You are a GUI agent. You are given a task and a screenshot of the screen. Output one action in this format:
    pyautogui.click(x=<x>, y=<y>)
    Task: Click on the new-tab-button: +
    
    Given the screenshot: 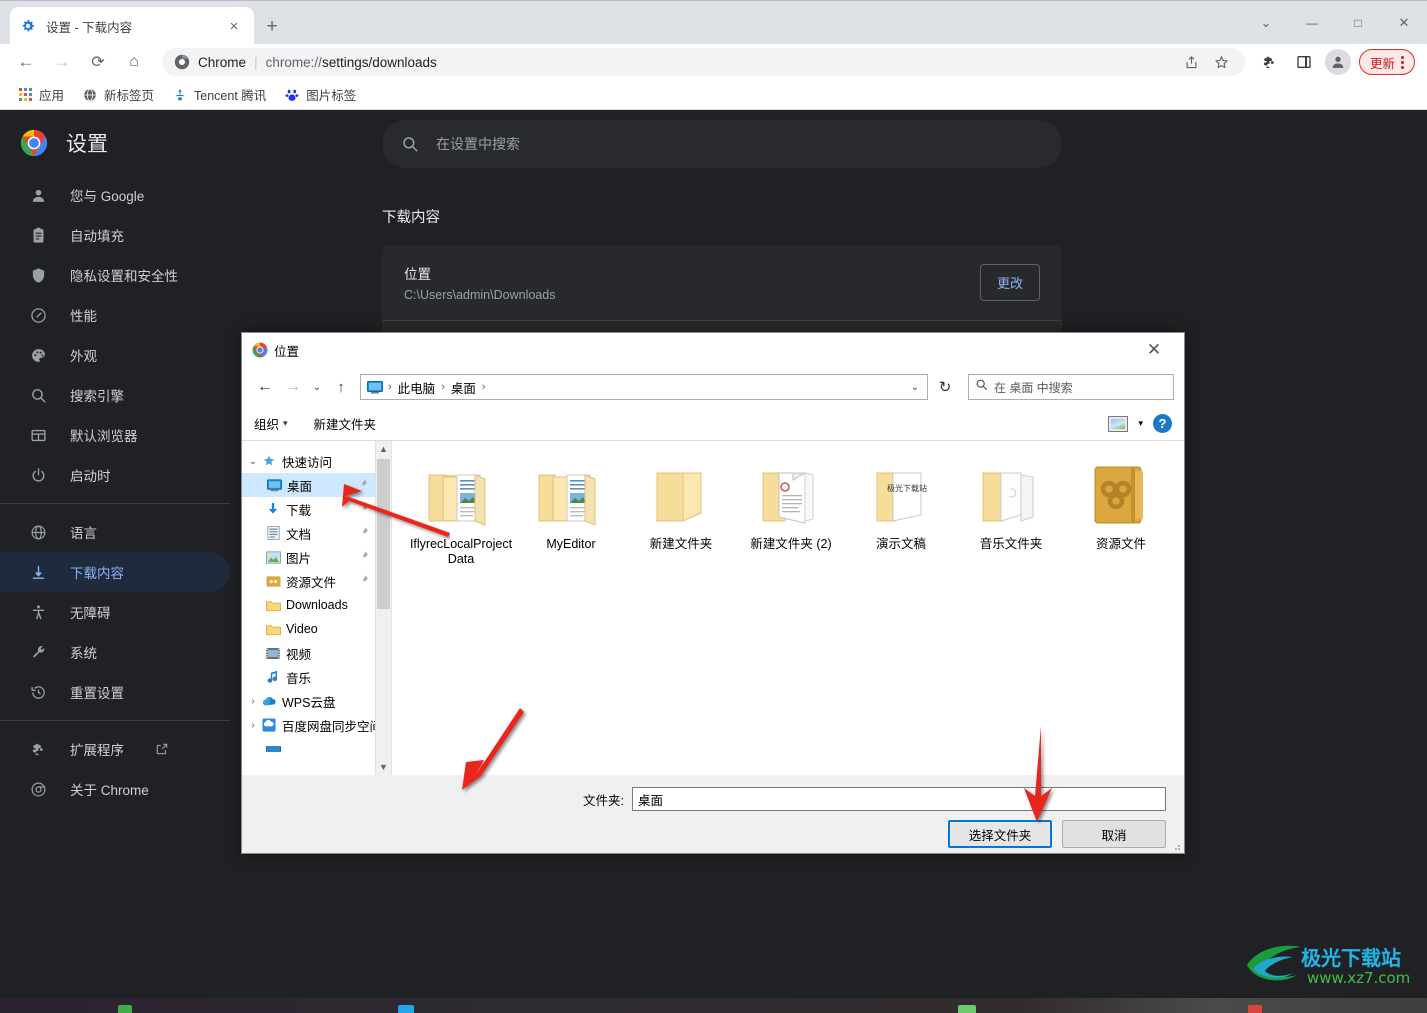 What is the action you would take?
    pyautogui.click(x=272, y=27)
    